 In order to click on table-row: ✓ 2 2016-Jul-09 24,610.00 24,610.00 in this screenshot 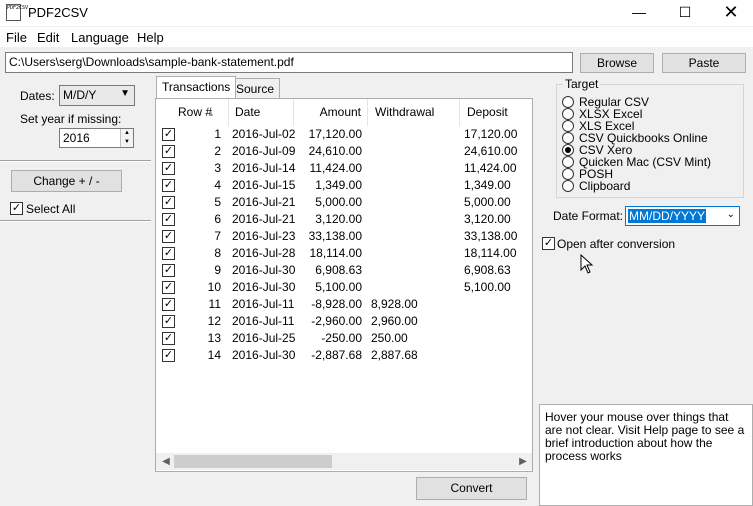, I will do `click(344, 151)`.